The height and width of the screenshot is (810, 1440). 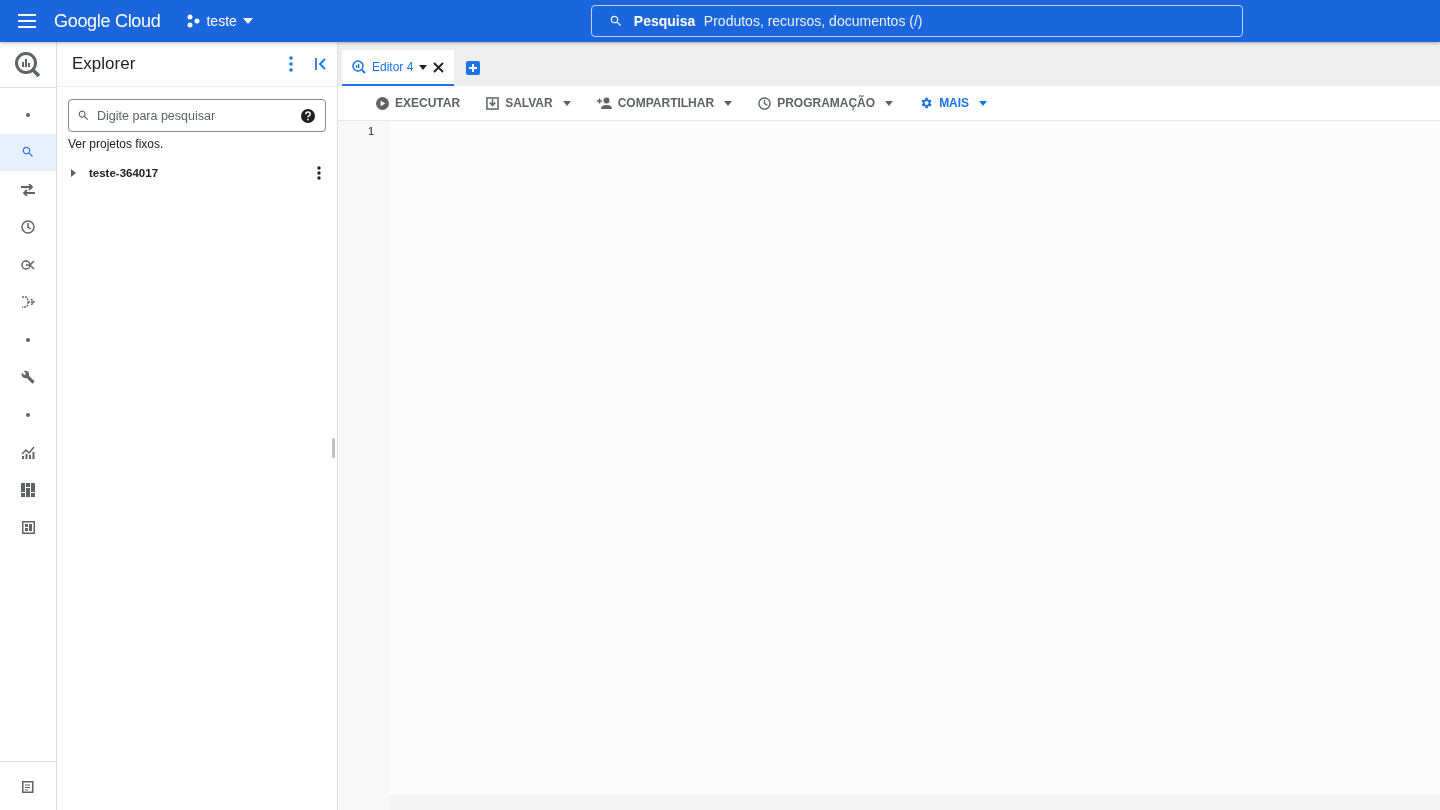 I want to click on collapse-panel-icon, so click(x=321, y=64).